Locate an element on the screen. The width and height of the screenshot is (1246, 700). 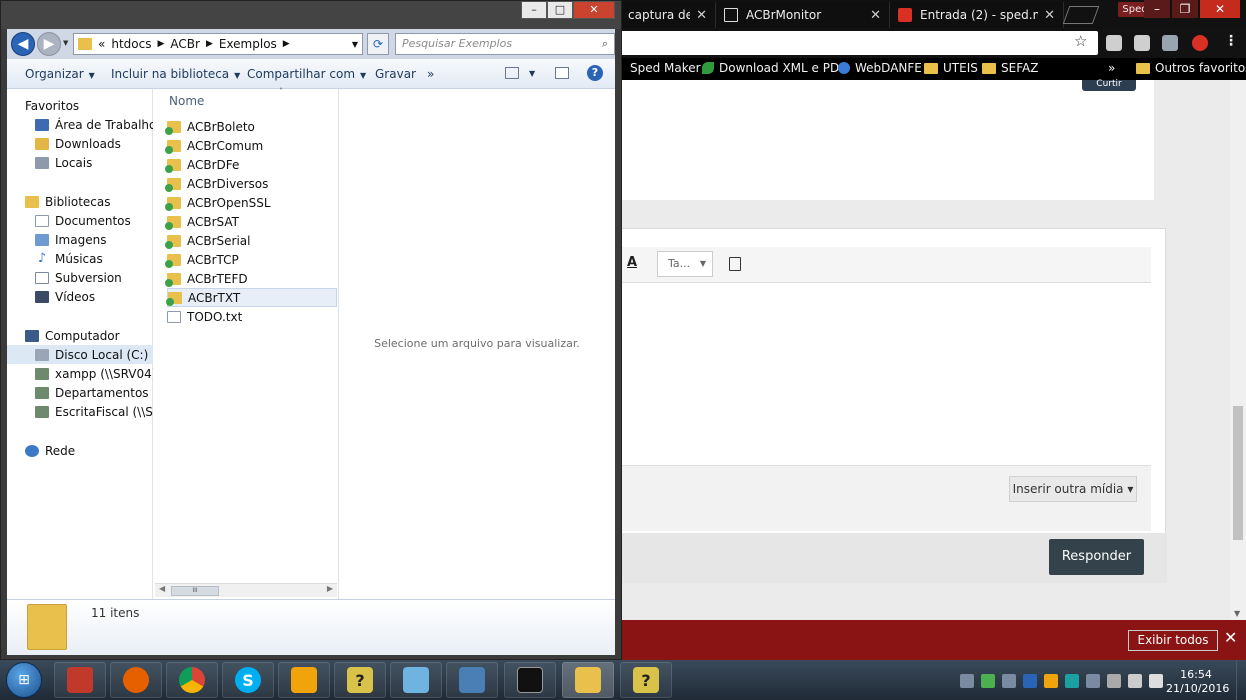
help-icon: ? is located at coordinates (595, 73).